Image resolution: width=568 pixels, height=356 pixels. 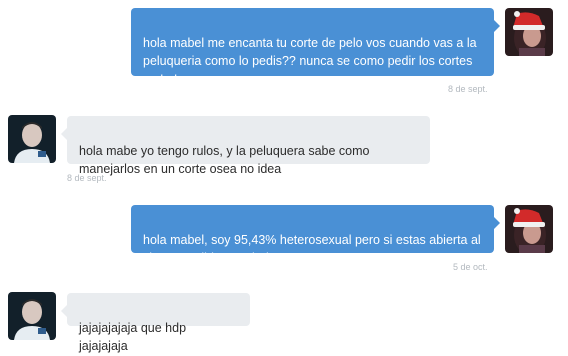 What do you see at coordinates (133, 337) in the screenshot?
I see `message-text: jajajajajaja que hdp jajajajaja` at bounding box center [133, 337].